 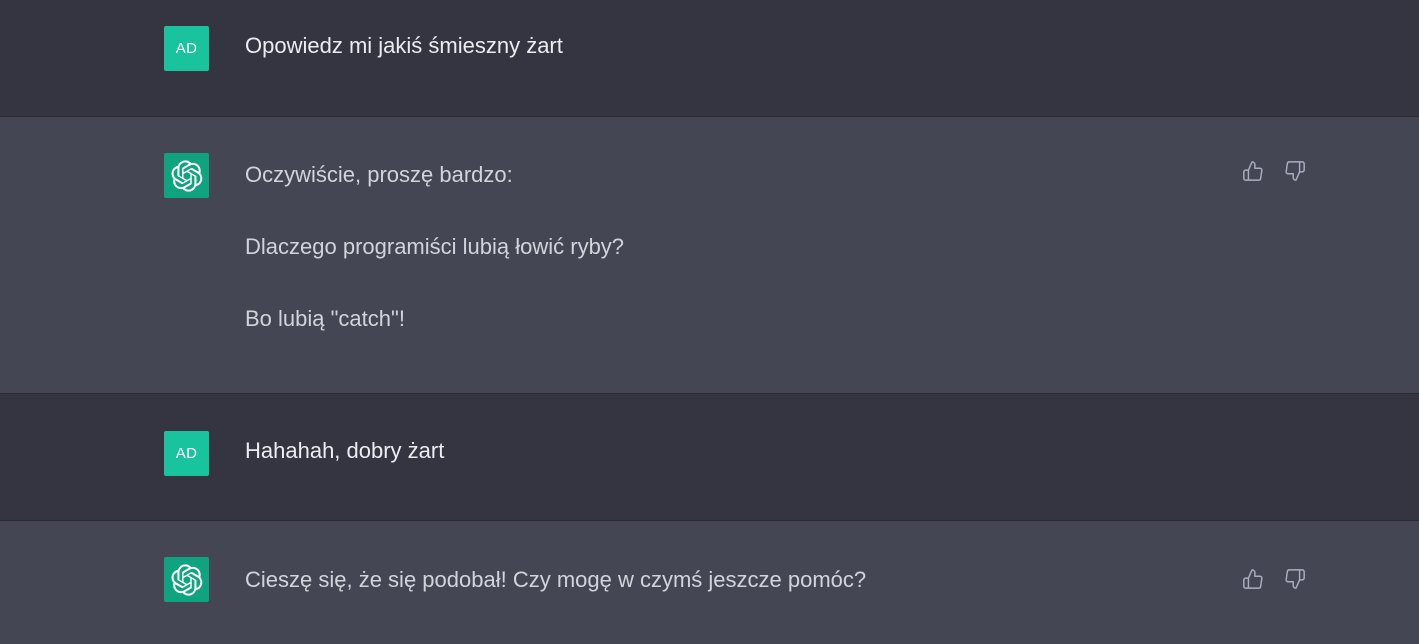 I want to click on message-paragraph: Dlaczego programiści lubią łowić ryby?, so click(x=435, y=246).